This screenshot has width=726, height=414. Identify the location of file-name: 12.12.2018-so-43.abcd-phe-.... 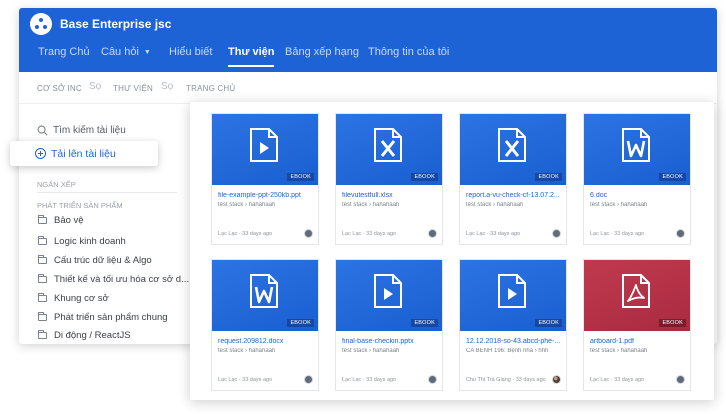
(514, 341).